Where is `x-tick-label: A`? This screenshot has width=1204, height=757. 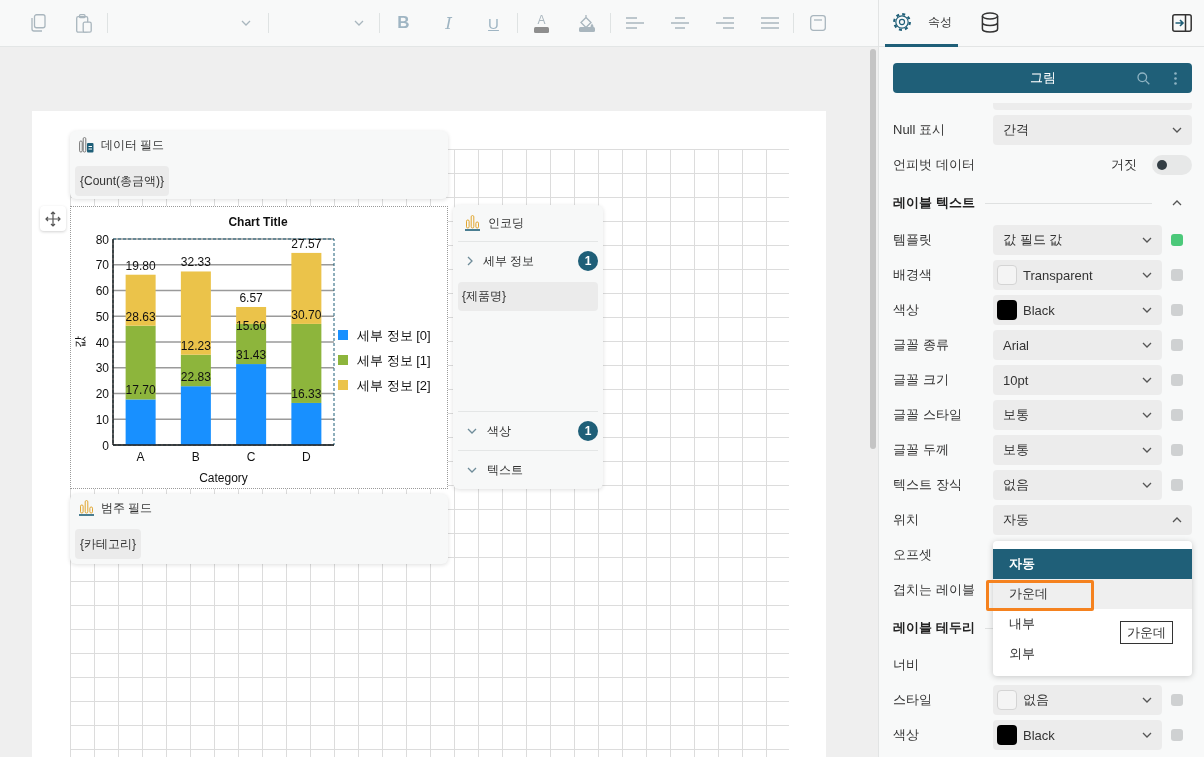 x-tick-label: A is located at coordinates (140, 457).